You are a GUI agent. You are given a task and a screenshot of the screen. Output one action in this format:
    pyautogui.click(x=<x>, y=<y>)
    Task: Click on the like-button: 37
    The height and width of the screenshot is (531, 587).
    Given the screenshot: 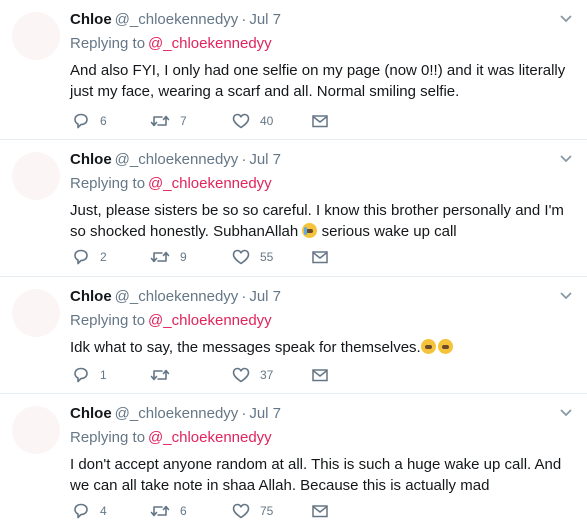 What is the action you would take?
    pyautogui.click(x=252, y=375)
    